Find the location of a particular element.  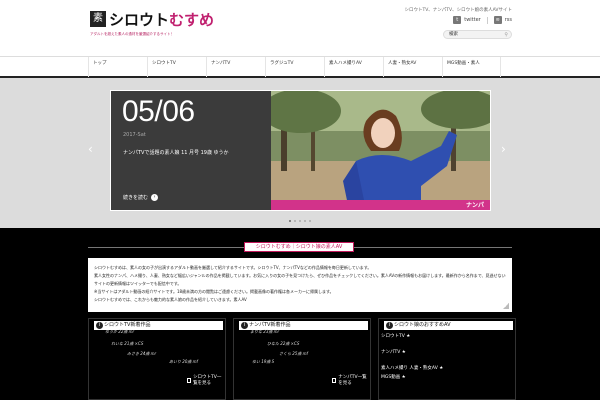

column-item: あいり 20歳 mf is located at coordinates (183, 362).